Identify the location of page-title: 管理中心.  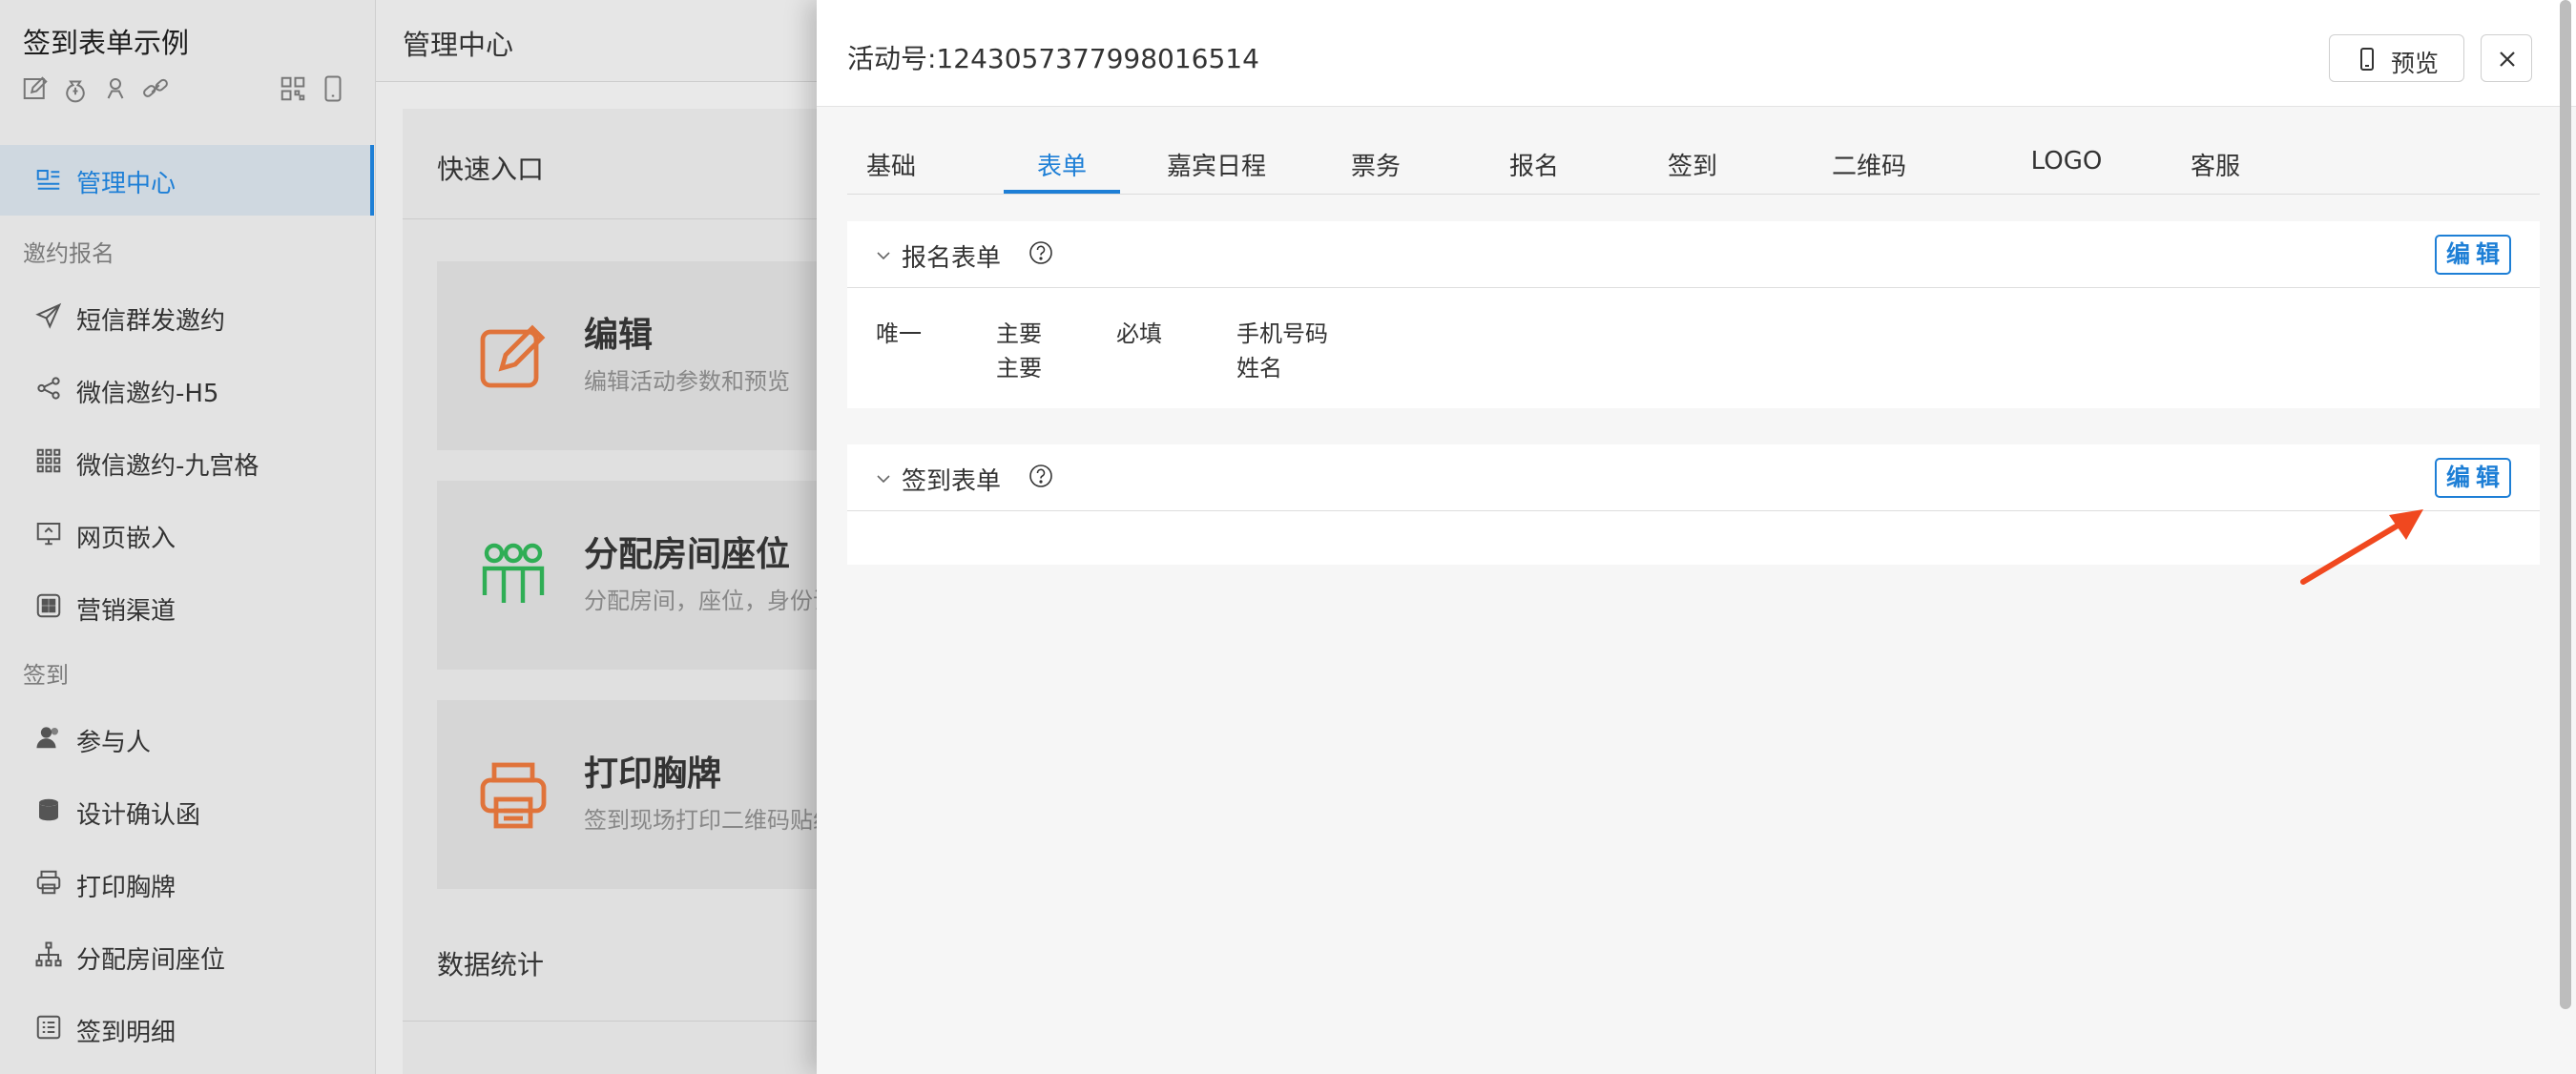
(458, 45).